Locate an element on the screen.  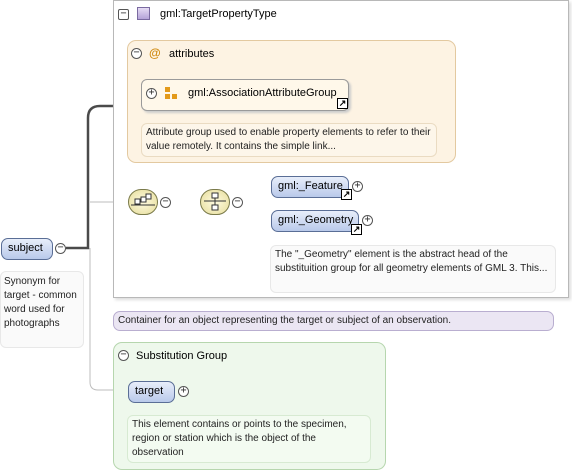
target-element: target is located at coordinates (151, 392).